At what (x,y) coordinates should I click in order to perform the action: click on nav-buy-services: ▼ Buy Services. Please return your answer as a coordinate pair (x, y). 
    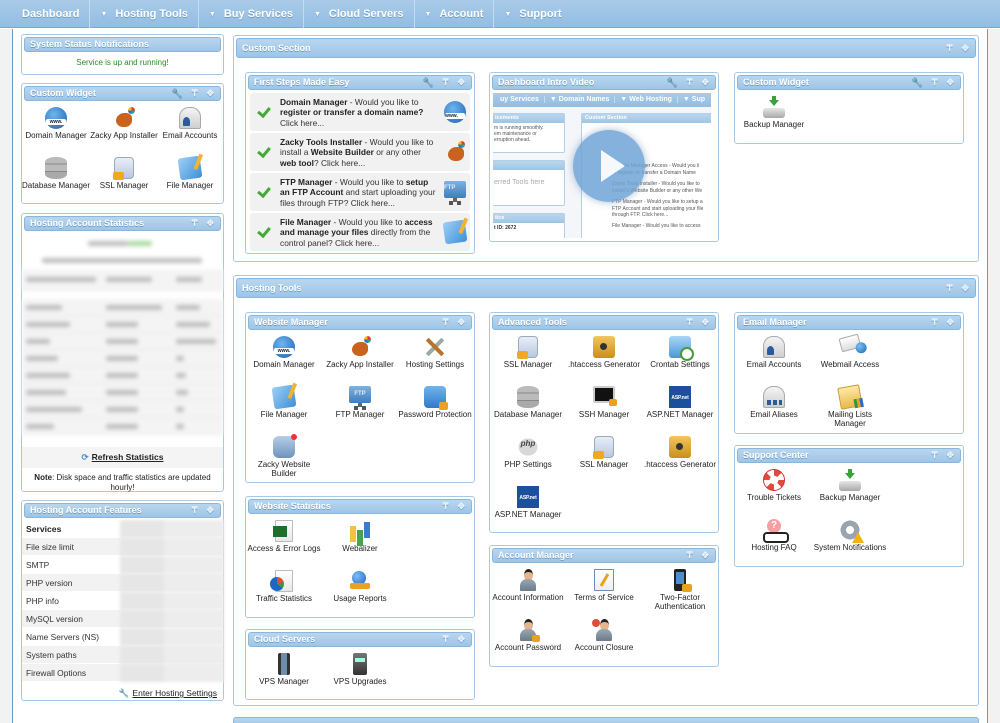
    Looking at the image, I should click on (251, 14).